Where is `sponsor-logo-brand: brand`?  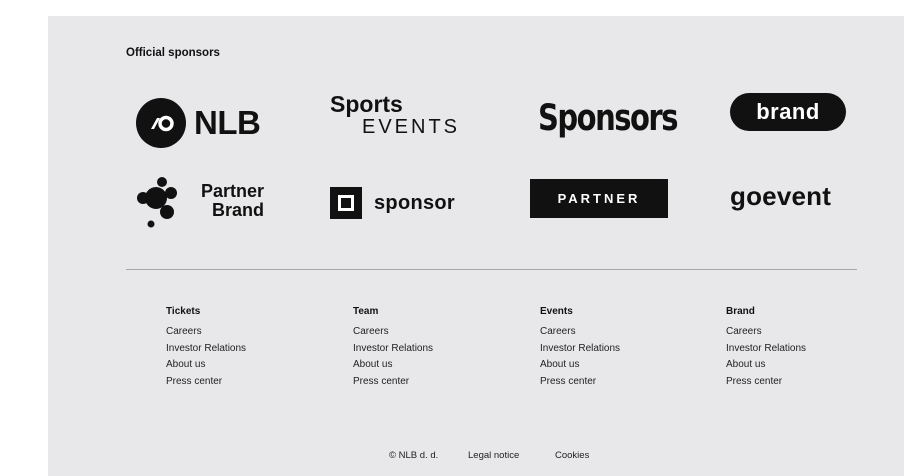 sponsor-logo-brand: brand is located at coordinates (788, 112).